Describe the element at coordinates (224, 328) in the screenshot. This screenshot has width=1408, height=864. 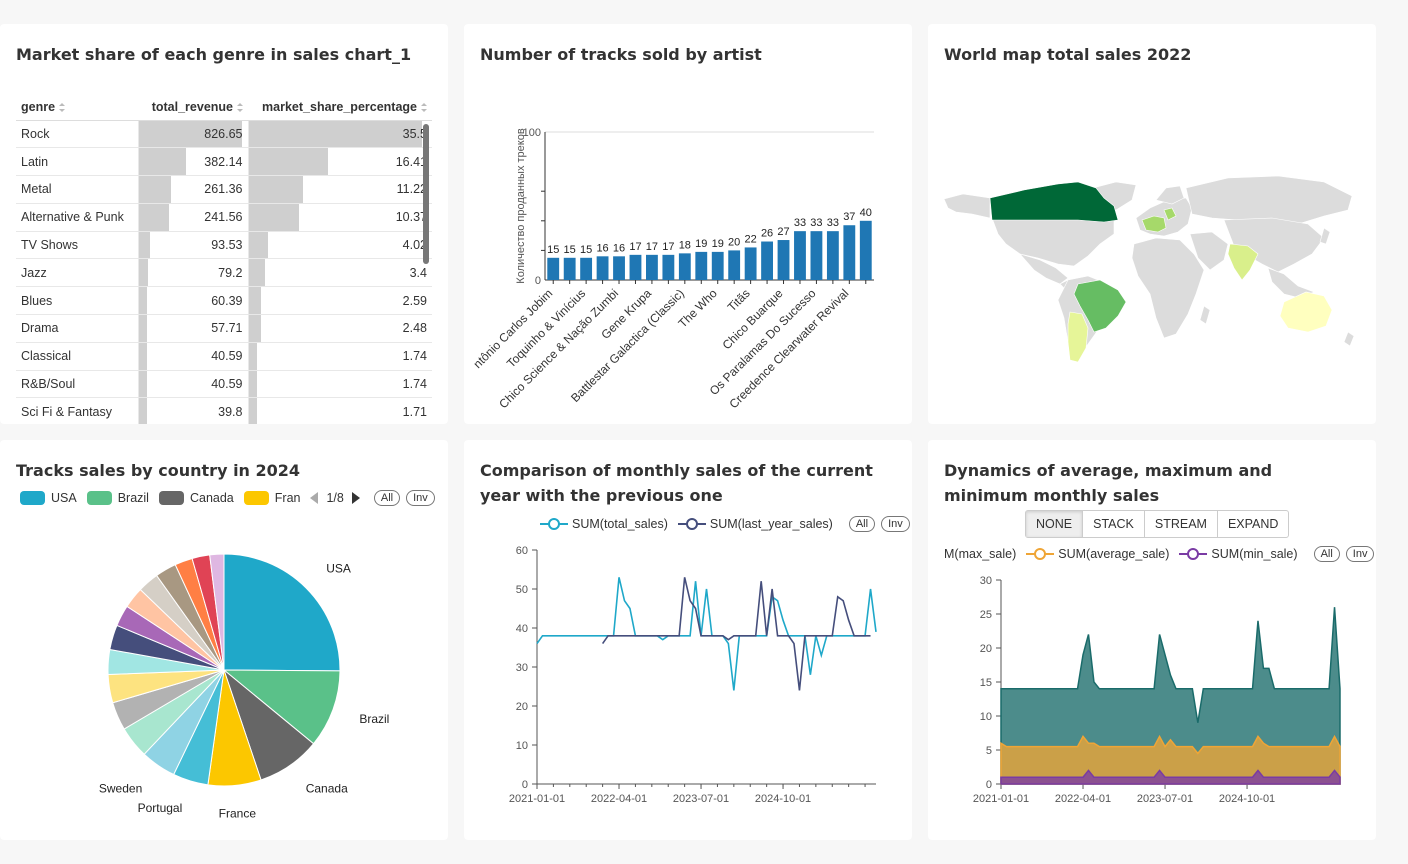
I see `table-row: Drama 57.71 2.48` at that location.